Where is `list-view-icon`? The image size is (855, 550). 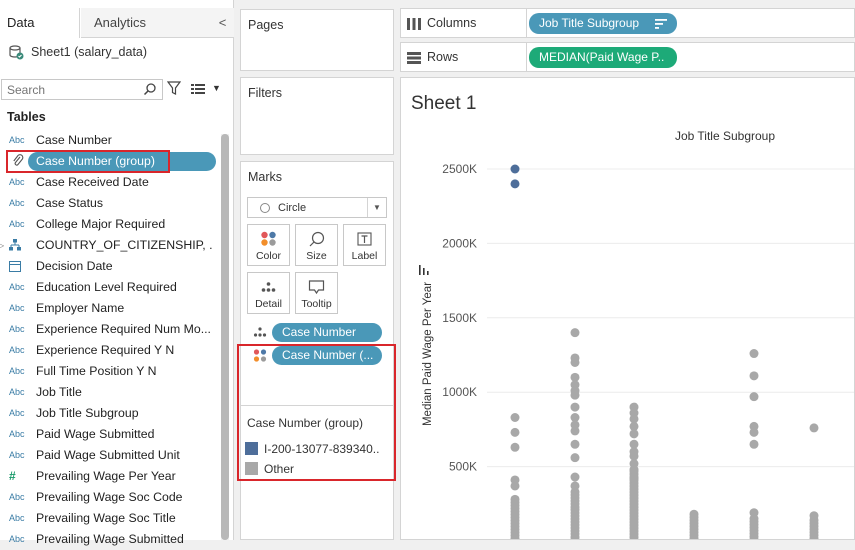
list-view-icon is located at coordinates (198, 89).